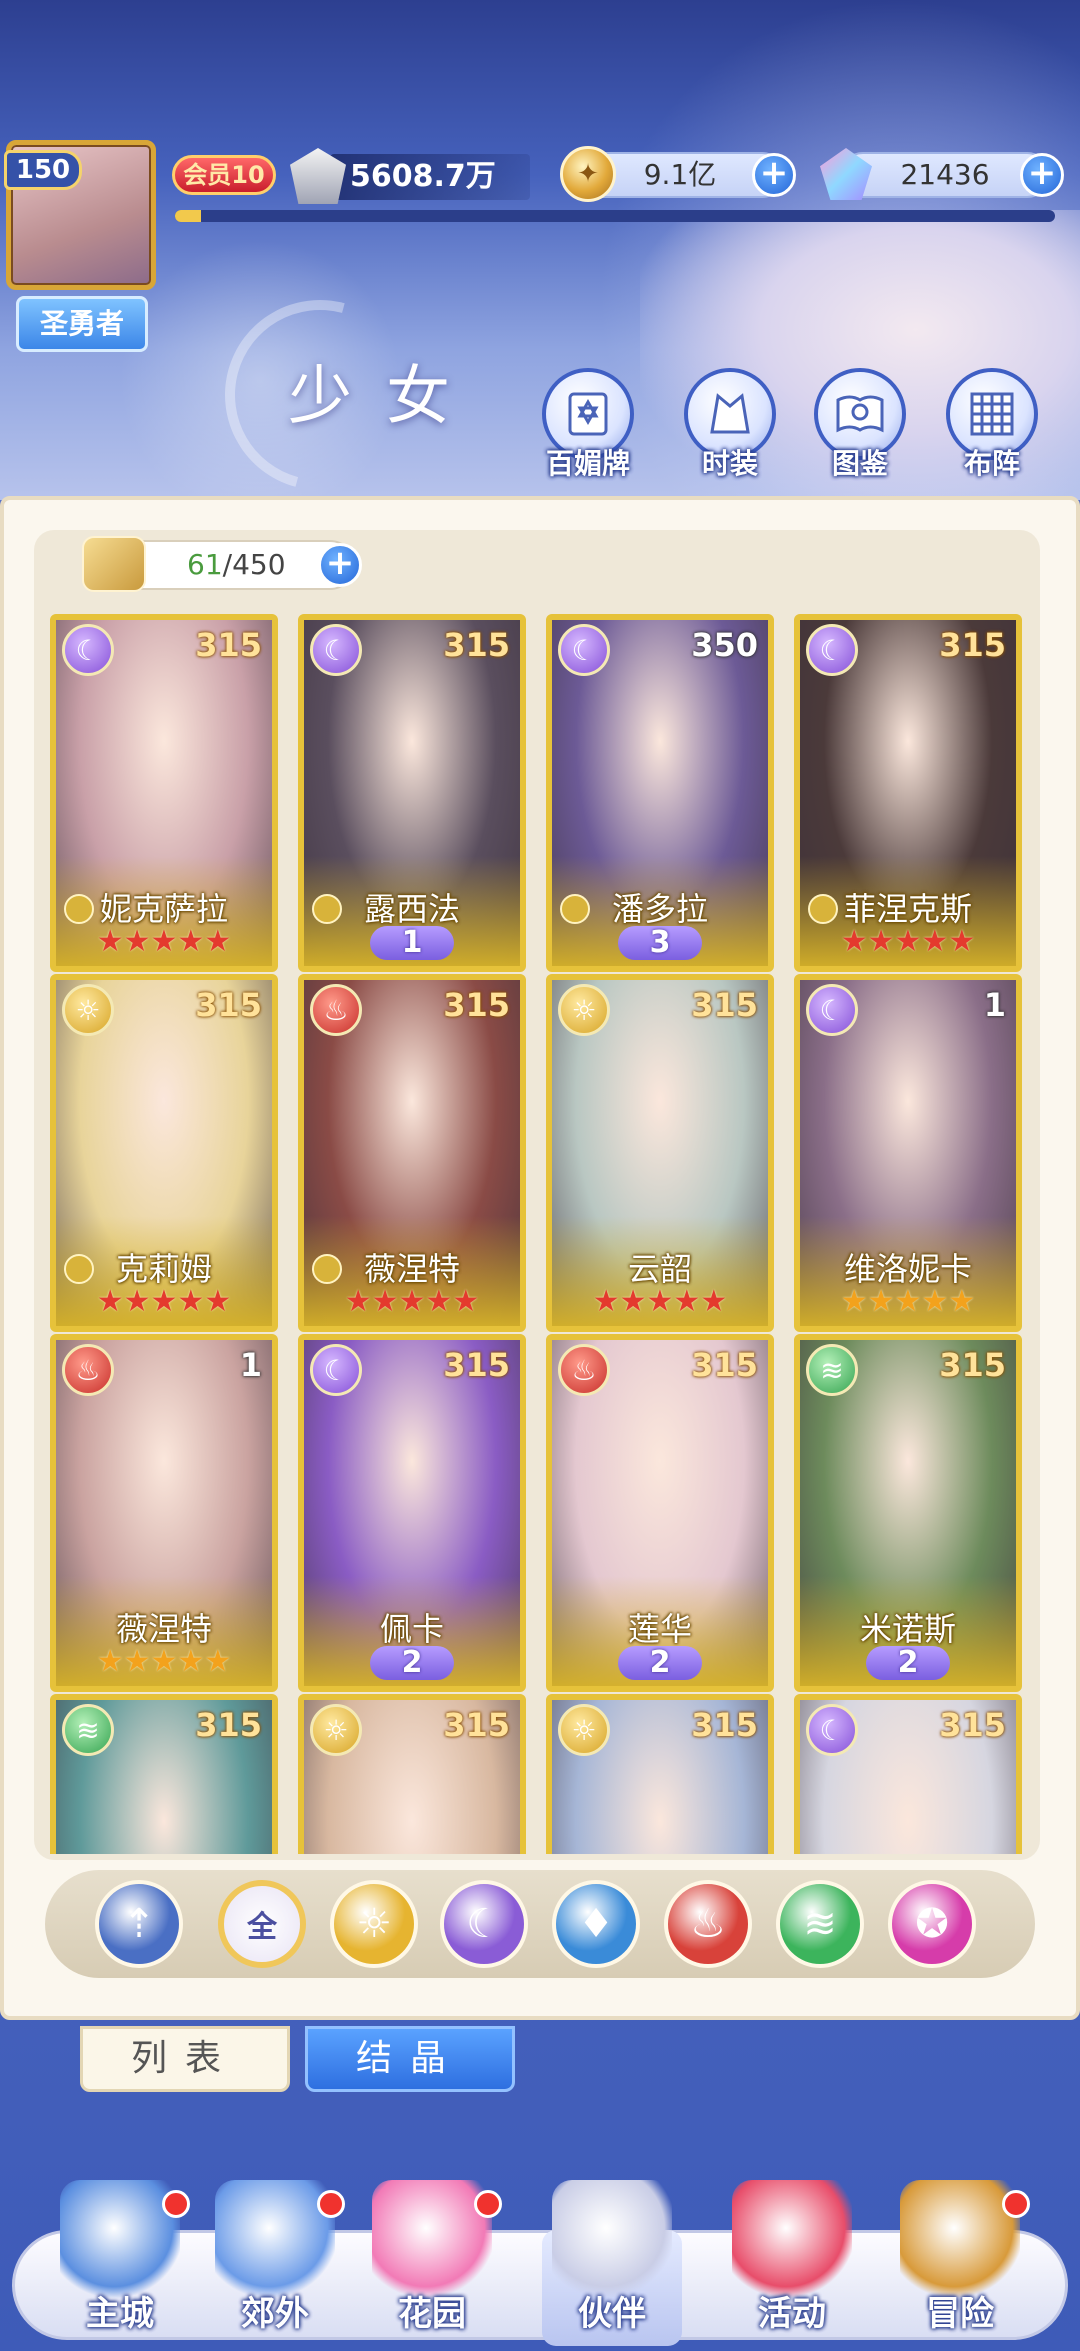 This screenshot has height=2351, width=1080. What do you see at coordinates (412, 1513) in the screenshot?
I see `partner-card: ☾ 315 佩卡 2` at bounding box center [412, 1513].